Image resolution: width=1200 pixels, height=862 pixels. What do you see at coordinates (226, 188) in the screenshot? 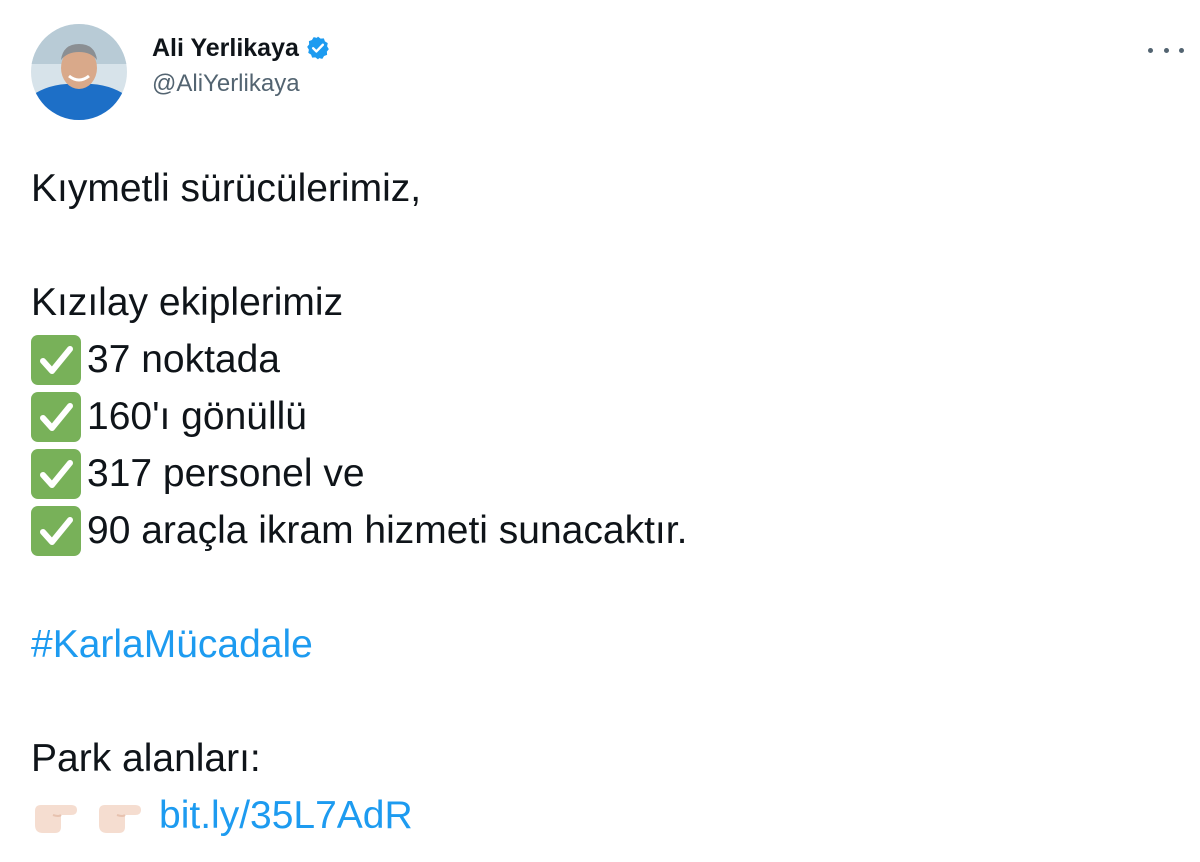
I see `greeting-line: Kıymetli sürücülerimiz,` at bounding box center [226, 188].